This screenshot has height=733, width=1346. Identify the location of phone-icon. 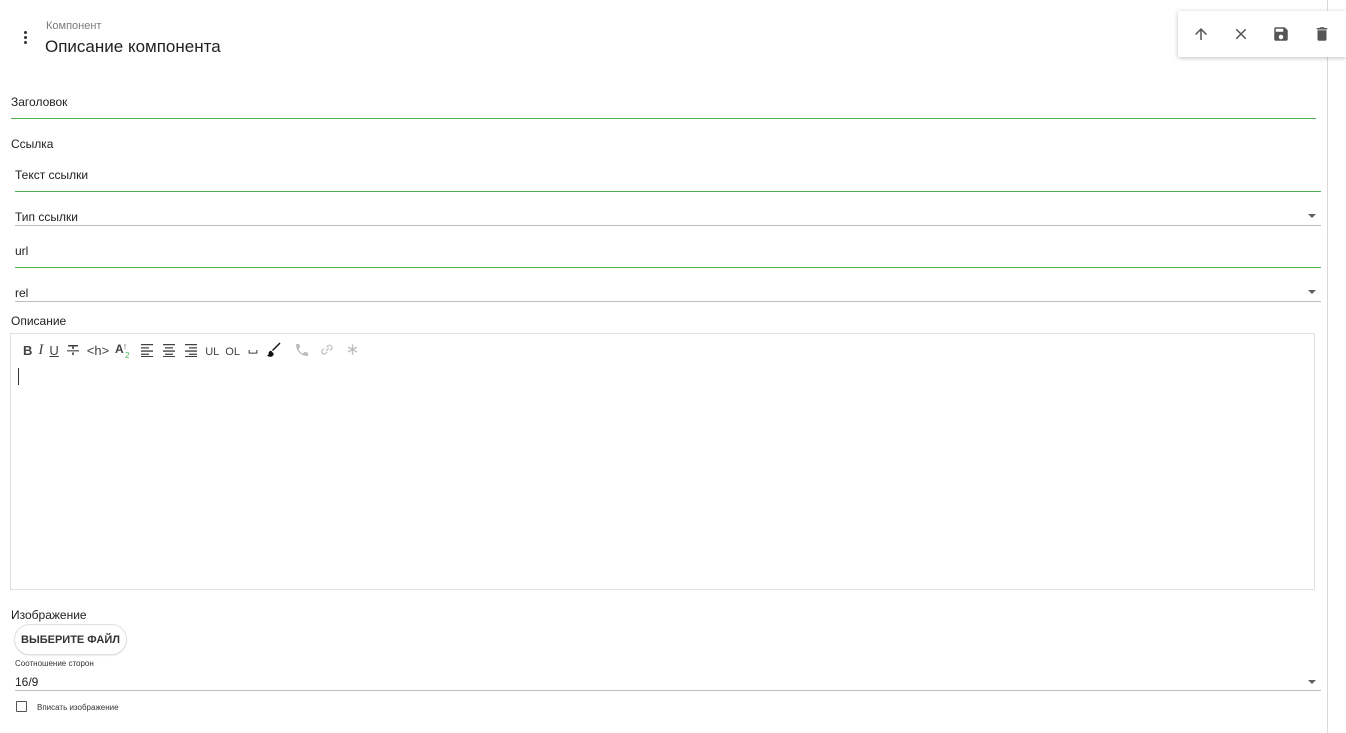
(301, 350).